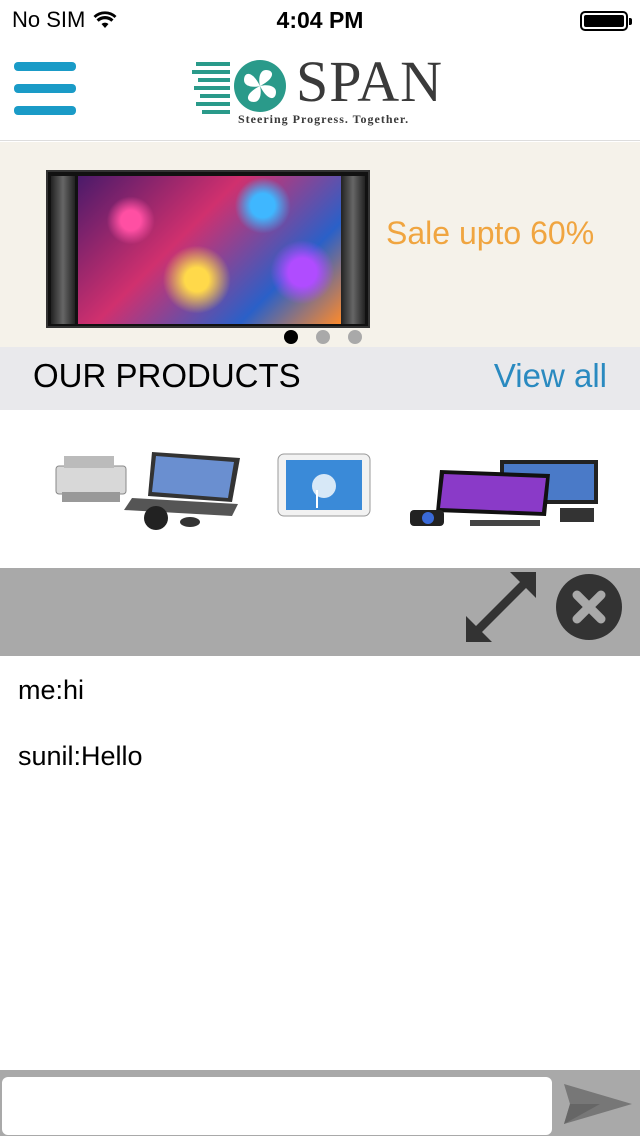 The image size is (640, 1136). What do you see at coordinates (589, 607) in the screenshot?
I see `close-icon` at bounding box center [589, 607].